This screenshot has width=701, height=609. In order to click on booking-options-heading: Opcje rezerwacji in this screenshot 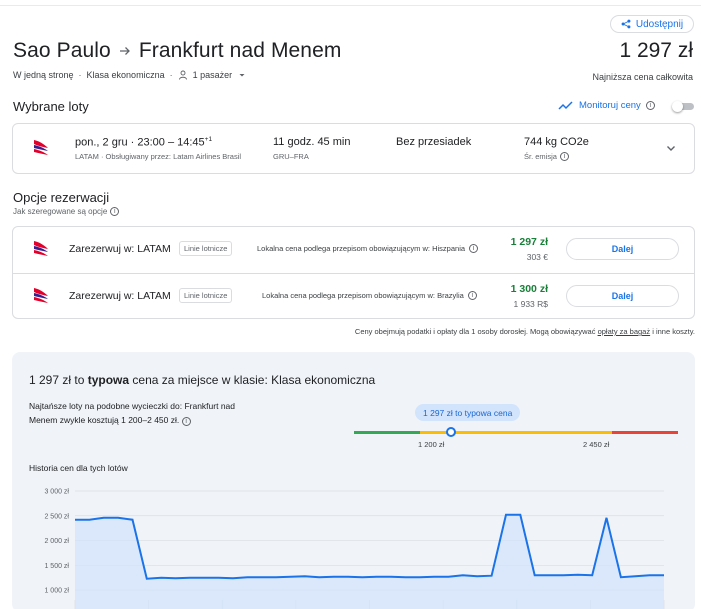, I will do `click(61, 197)`.